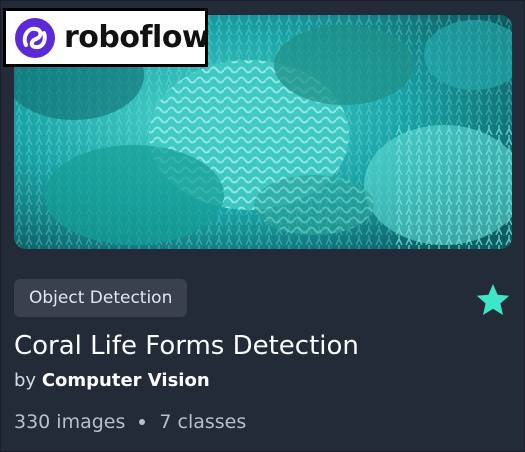  I want to click on project-stats: 330 images 7 classes, so click(130, 422).